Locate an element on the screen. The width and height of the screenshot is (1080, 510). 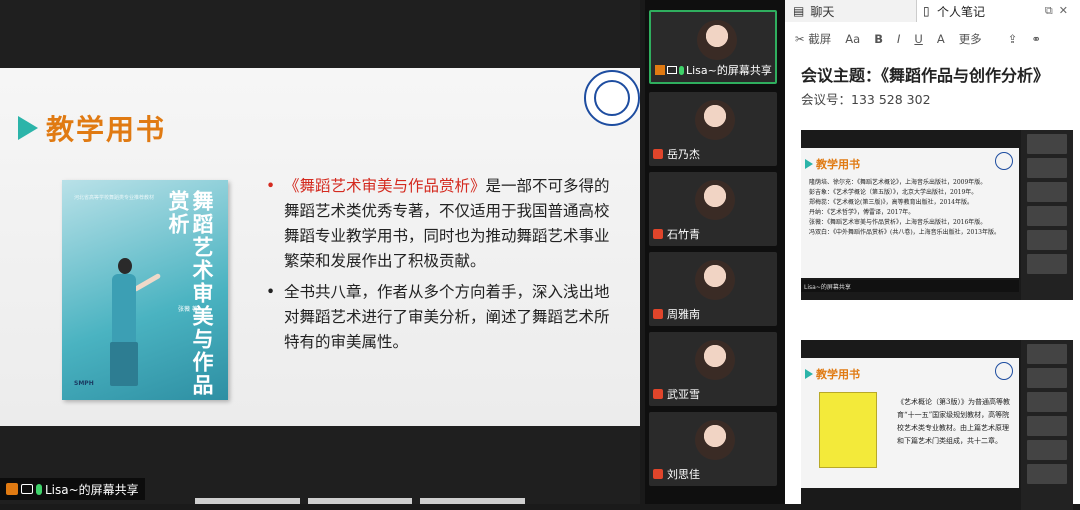
meeting-id: 会议号：133 528 302 is located at coordinates (866, 98).